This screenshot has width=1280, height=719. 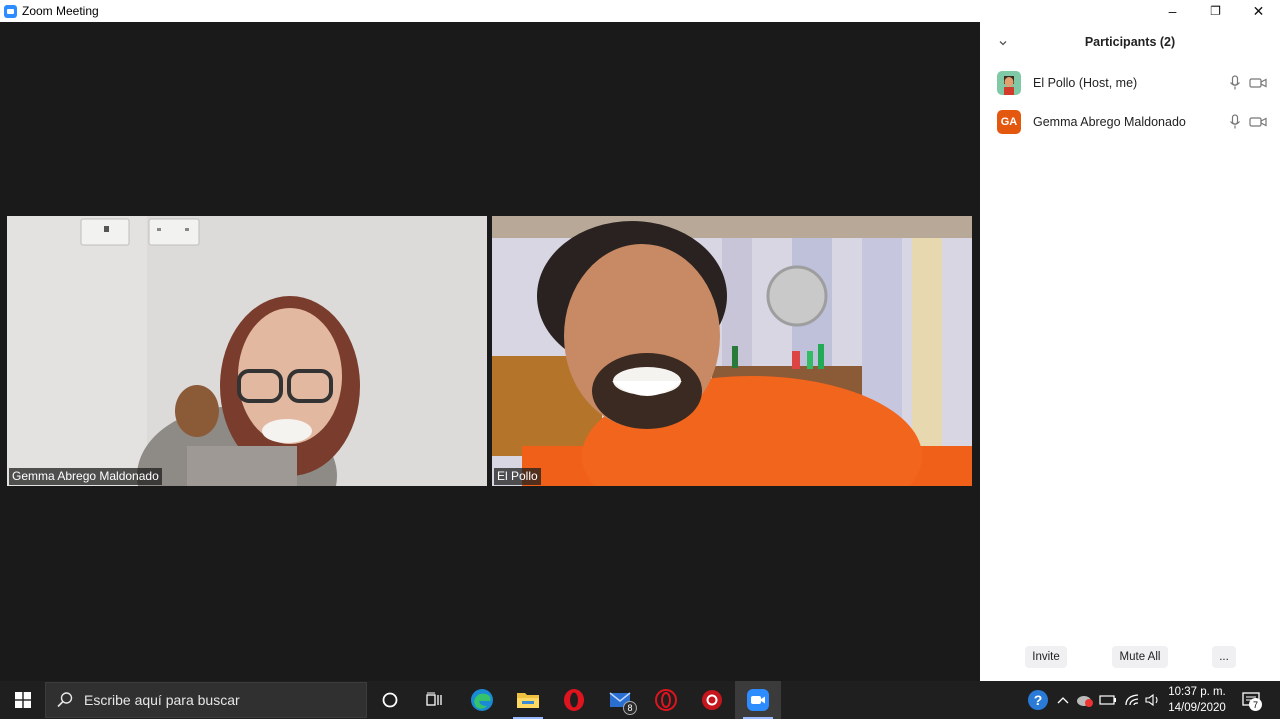 I want to click on video-feed-gemma, so click(x=247, y=351).